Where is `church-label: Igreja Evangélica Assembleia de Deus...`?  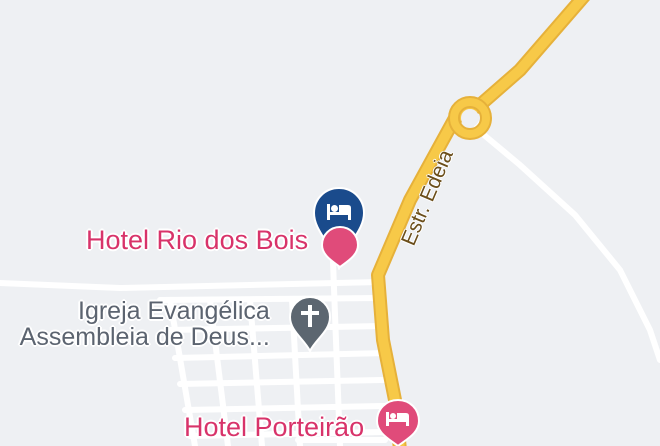
church-label: Igreja Evangélica Assembleia de Deus... is located at coordinates (141, 324).